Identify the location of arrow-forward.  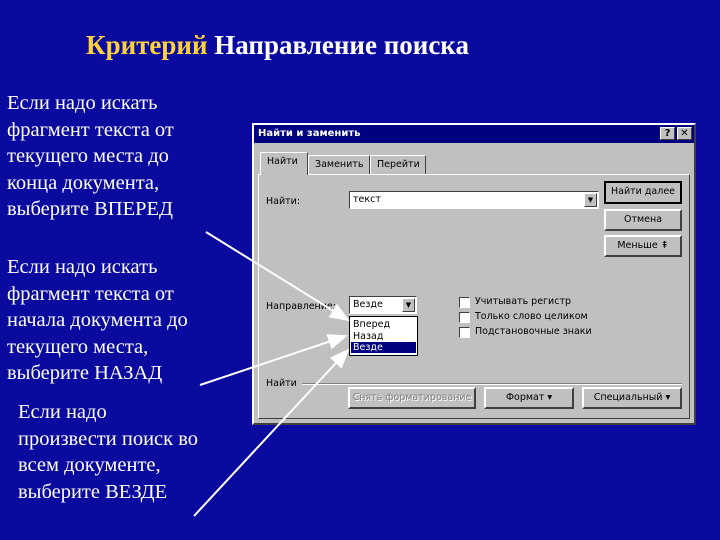
(277, 276).